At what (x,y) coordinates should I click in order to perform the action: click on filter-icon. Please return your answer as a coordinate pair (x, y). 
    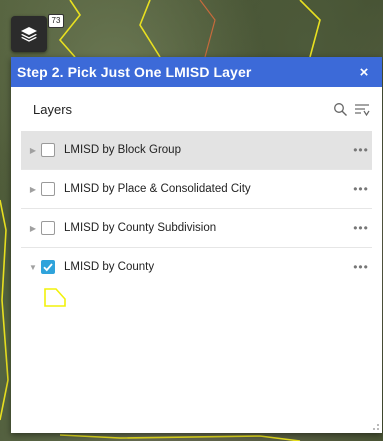
    Looking at the image, I should click on (362, 109).